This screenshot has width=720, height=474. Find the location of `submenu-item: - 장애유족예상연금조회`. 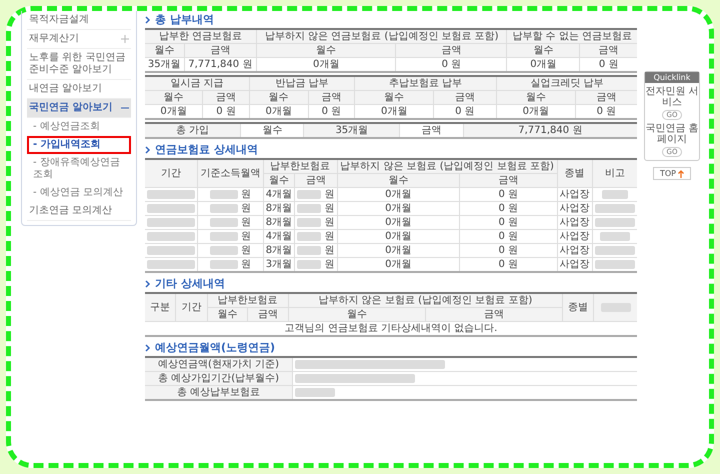

submenu-item: - 장애유족예상연금조회 is located at coordinates (79, 169).